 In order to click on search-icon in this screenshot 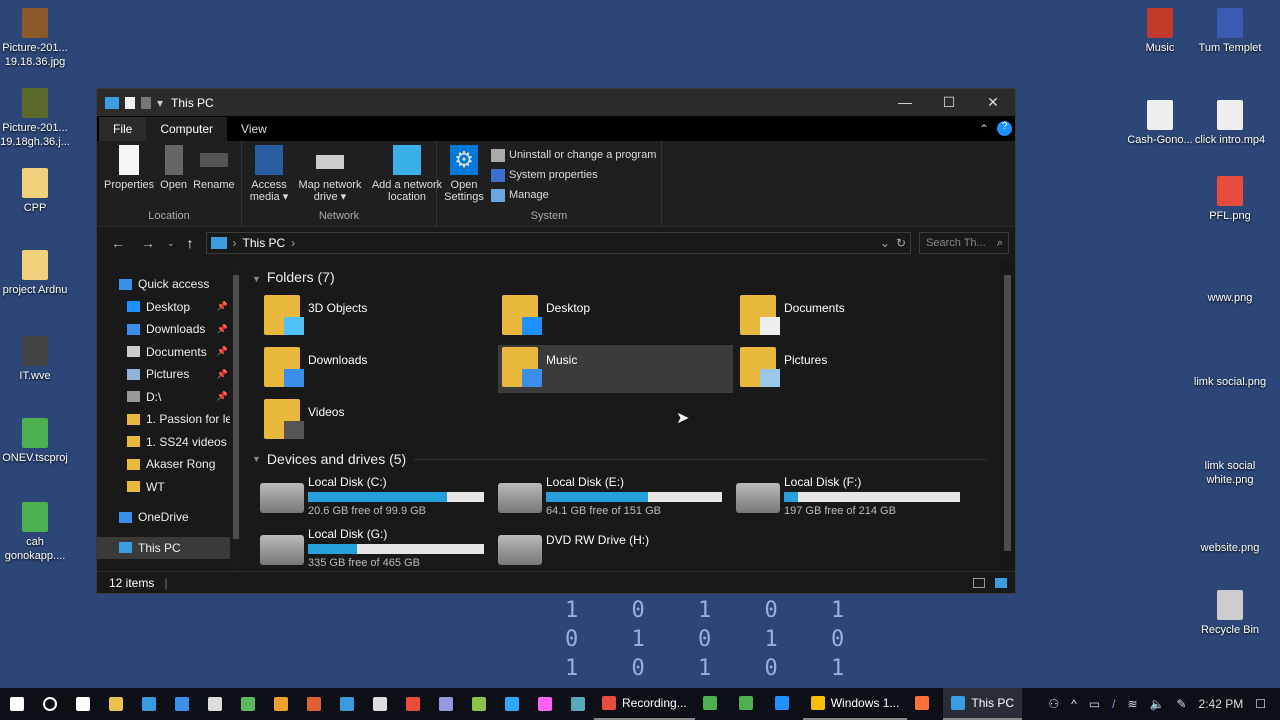, I will do `click(49, 704)`.